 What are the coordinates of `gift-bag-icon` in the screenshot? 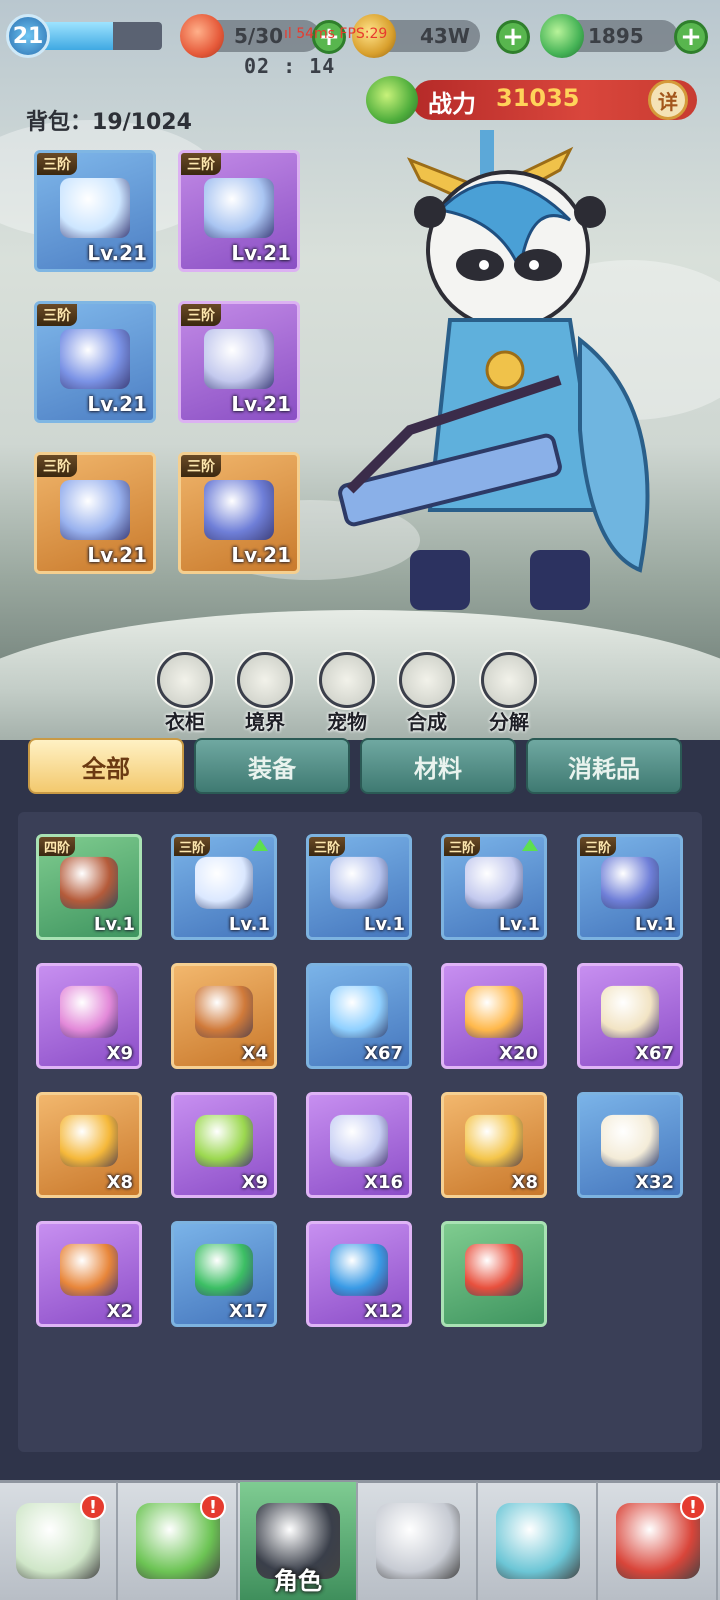 It's located at (89, 1011).